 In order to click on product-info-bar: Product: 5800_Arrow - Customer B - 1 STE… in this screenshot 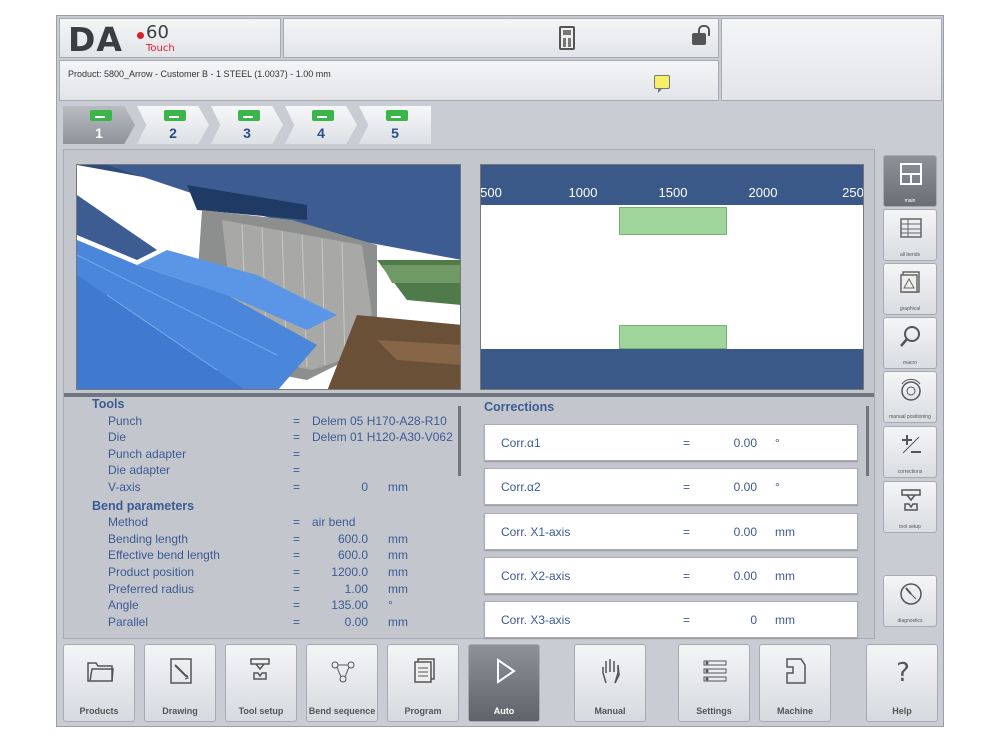, I will do `click(389, 80)`.